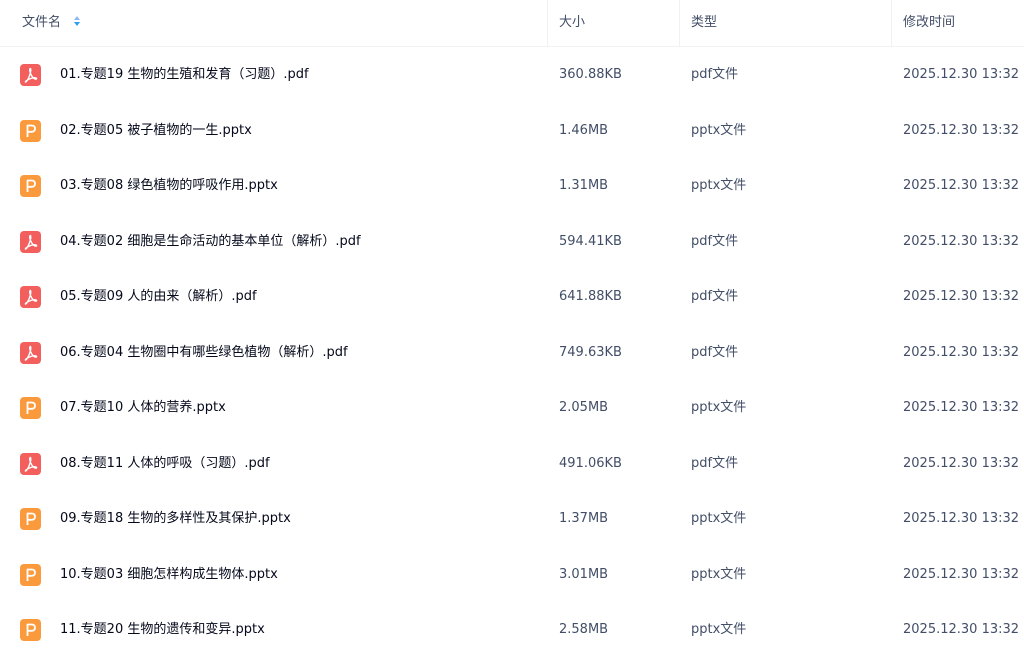  Describe the element at coordinates (169, 186) in the screenshot. I see `file-name: 03.专题08 绿色植物的呼吸作用.pptx` at that location.